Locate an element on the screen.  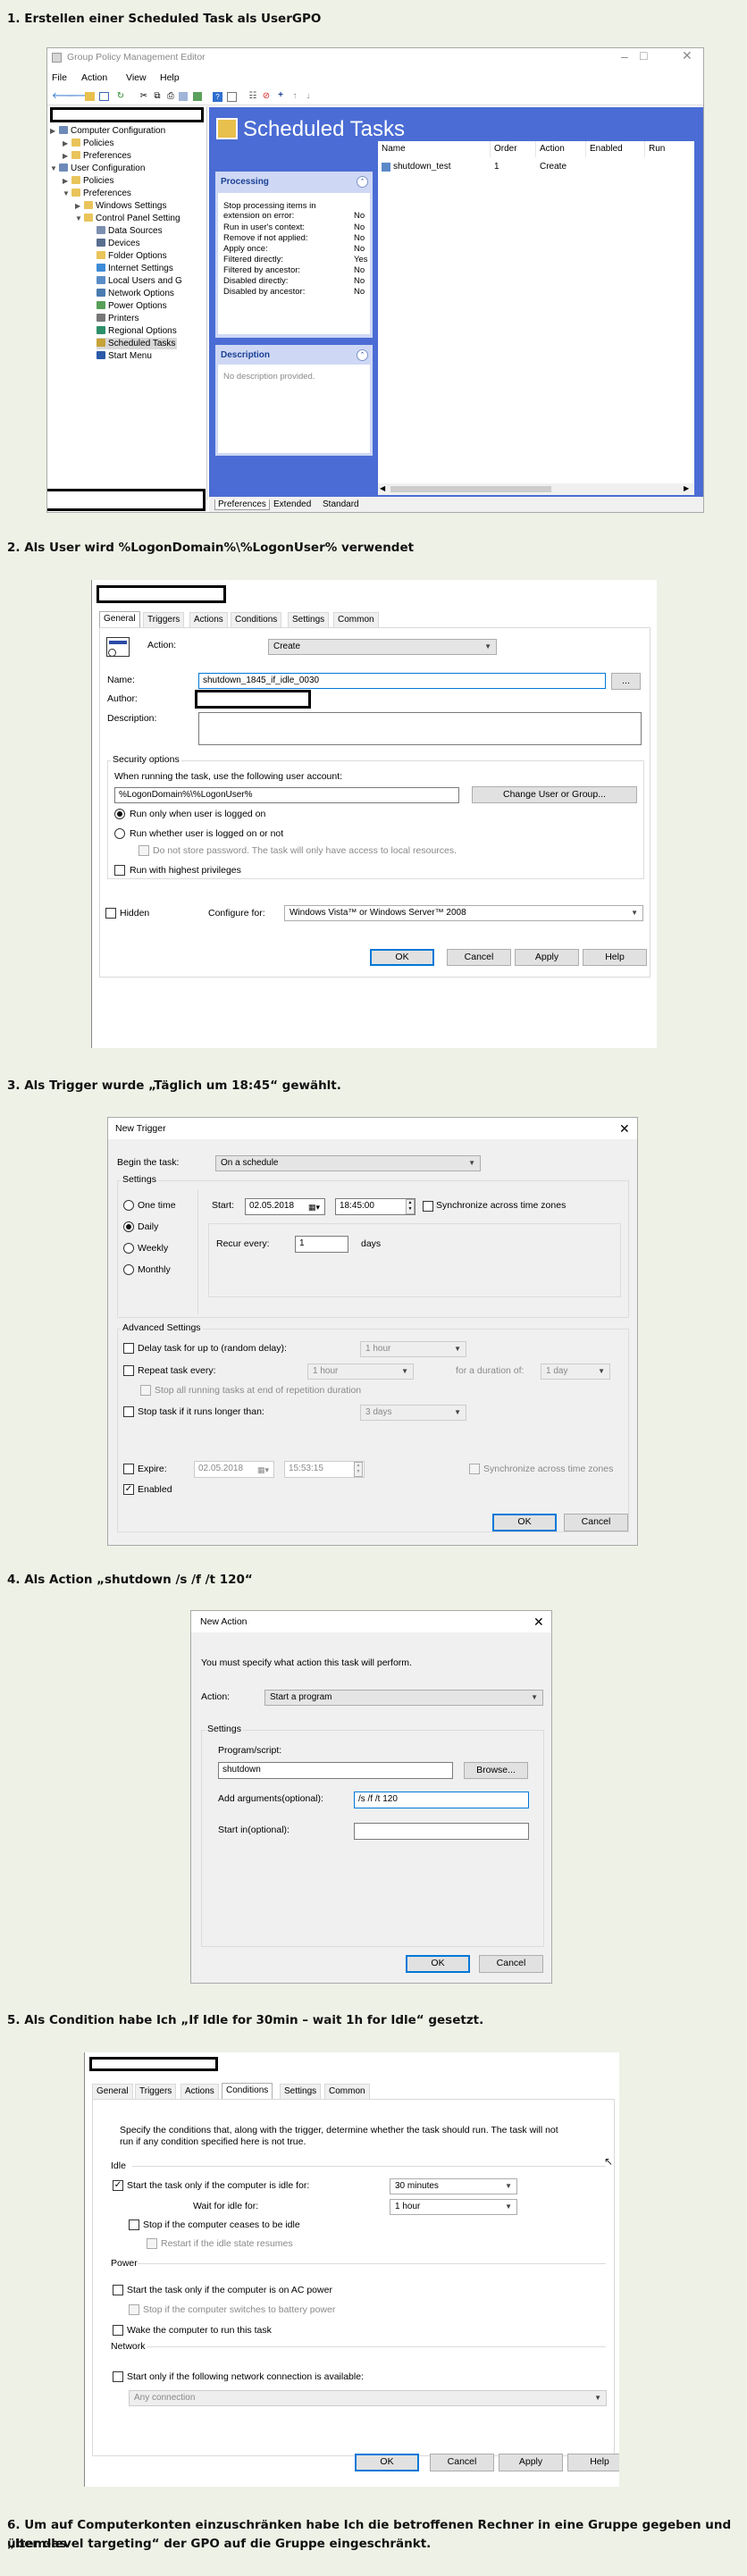
start-date-field: 02.05.2018 ▦▾ is located at coordinates (285, 1206).